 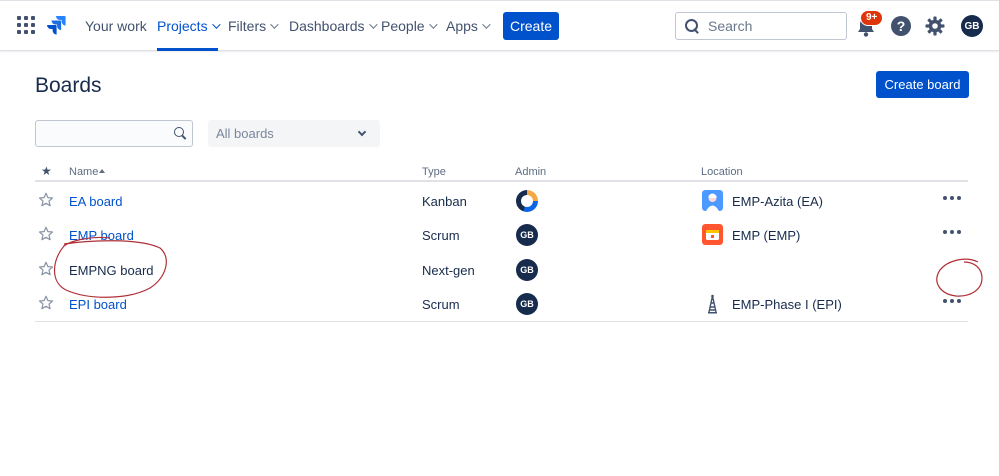 What do you see at coordinates (787, 304) in the screenshot?
I see `board-location-link: EMP-Phase I (EPI)` at bounding box center [787, 304].